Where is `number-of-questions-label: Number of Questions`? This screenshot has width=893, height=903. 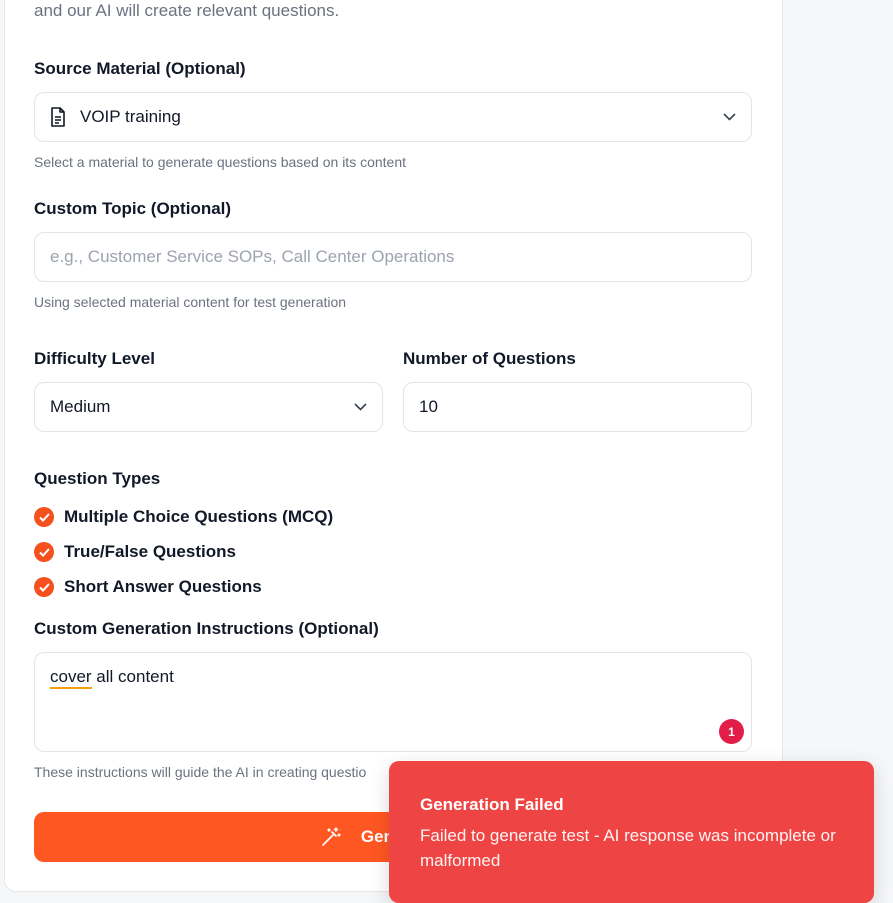
number-of-questions-label: Number of Questions is located at coordinates (489, 358).